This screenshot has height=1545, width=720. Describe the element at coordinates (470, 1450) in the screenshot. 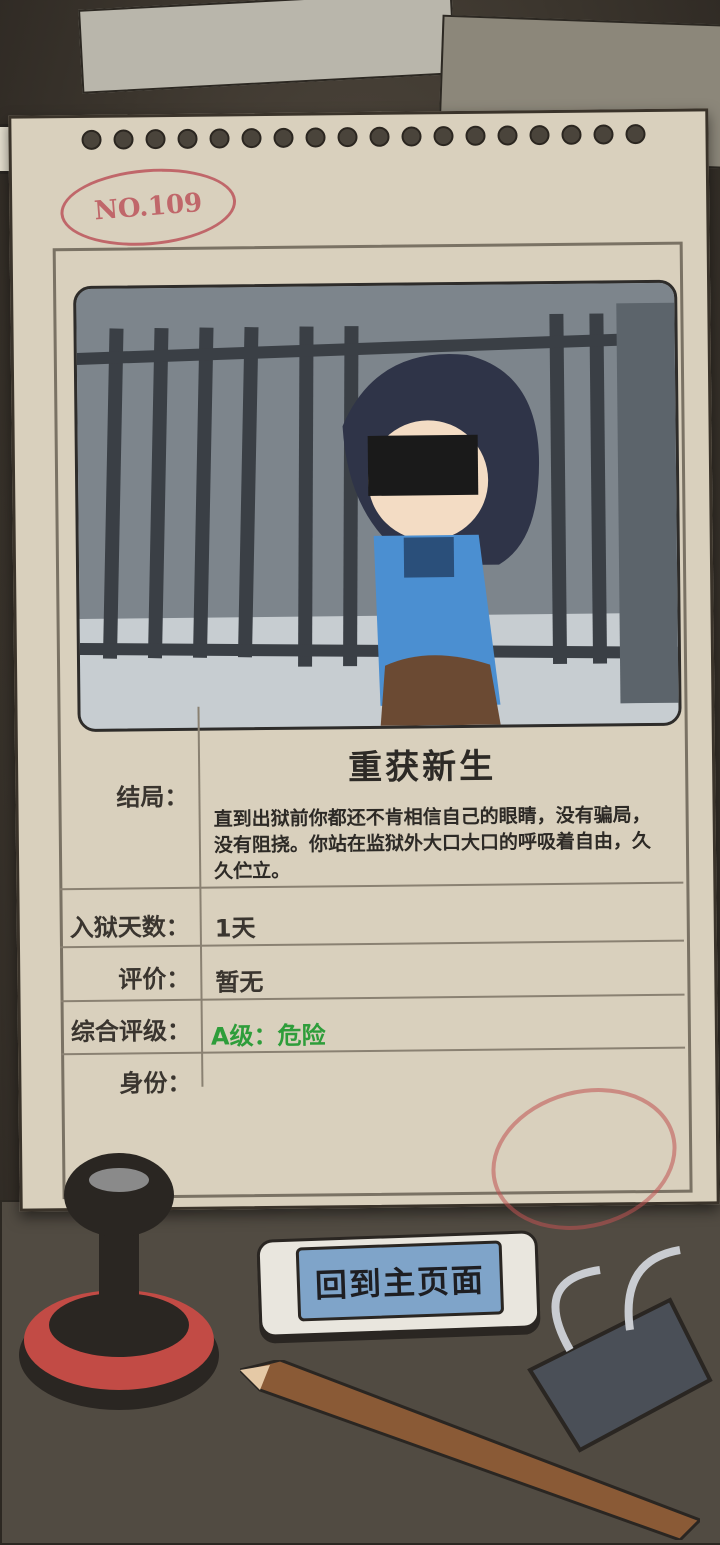

I see `pencil-icon` at that location.